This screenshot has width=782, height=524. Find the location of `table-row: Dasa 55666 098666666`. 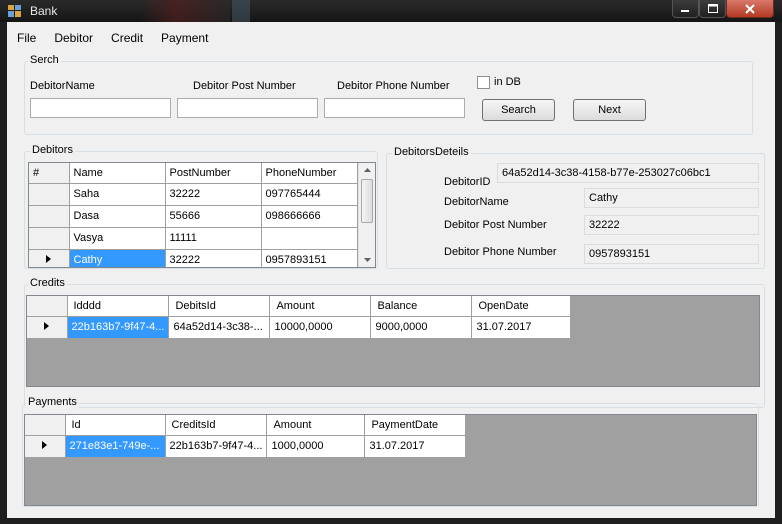

table-row: Dasa 55666 098666666 is located at coordinates (193, 216).